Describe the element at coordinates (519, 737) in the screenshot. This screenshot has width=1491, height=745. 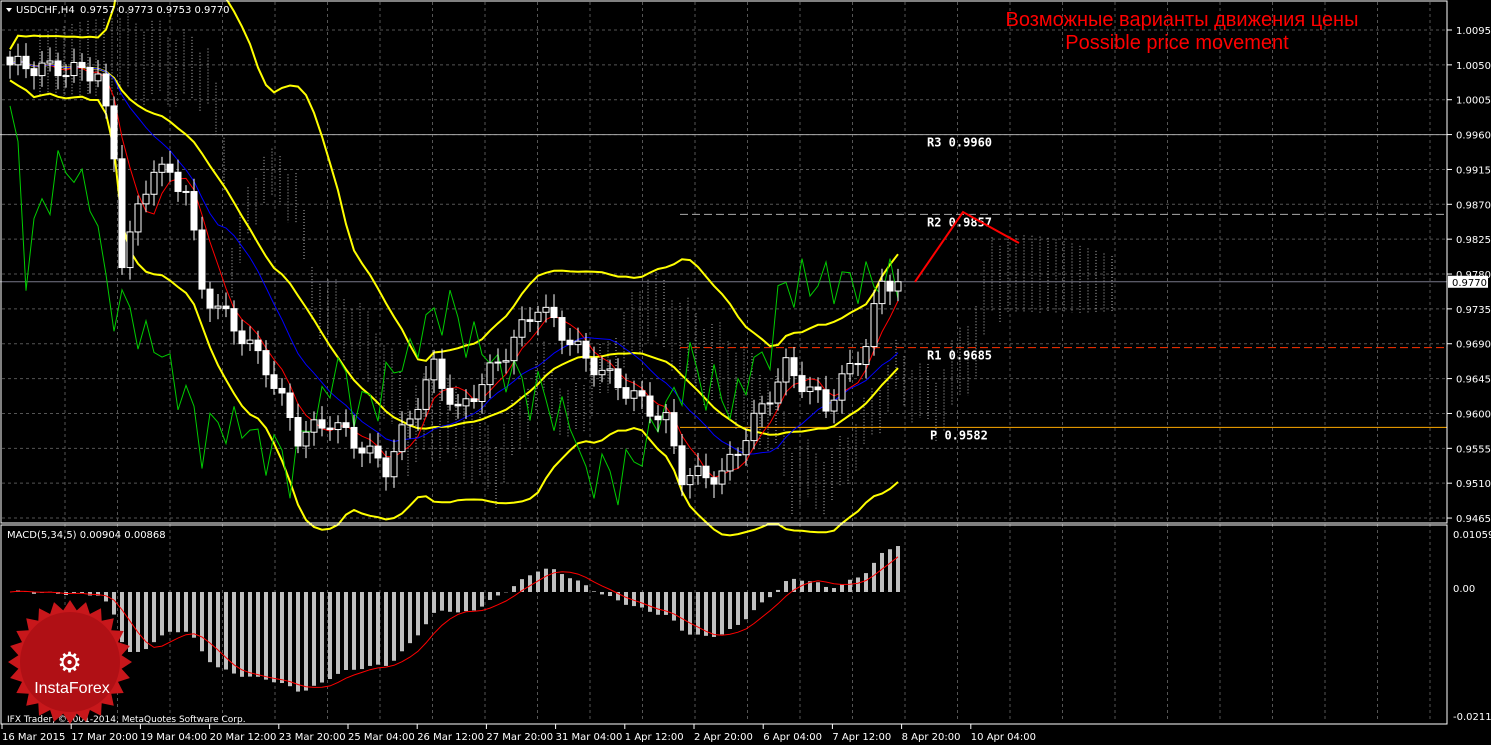
I see `time-tick: 27 Mar 20:00` at that location.